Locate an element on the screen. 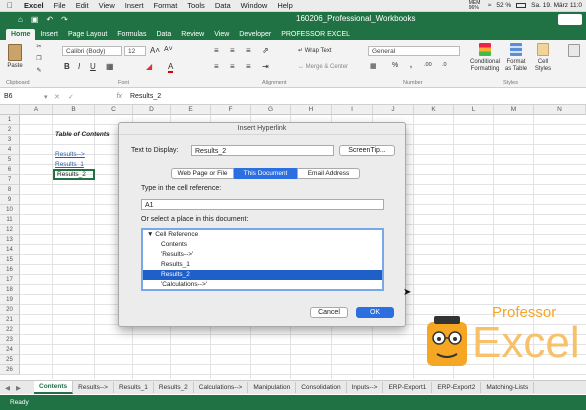 This screenshot has width=586, height=410. row-header: 14 is located at coordinates (10, 250).